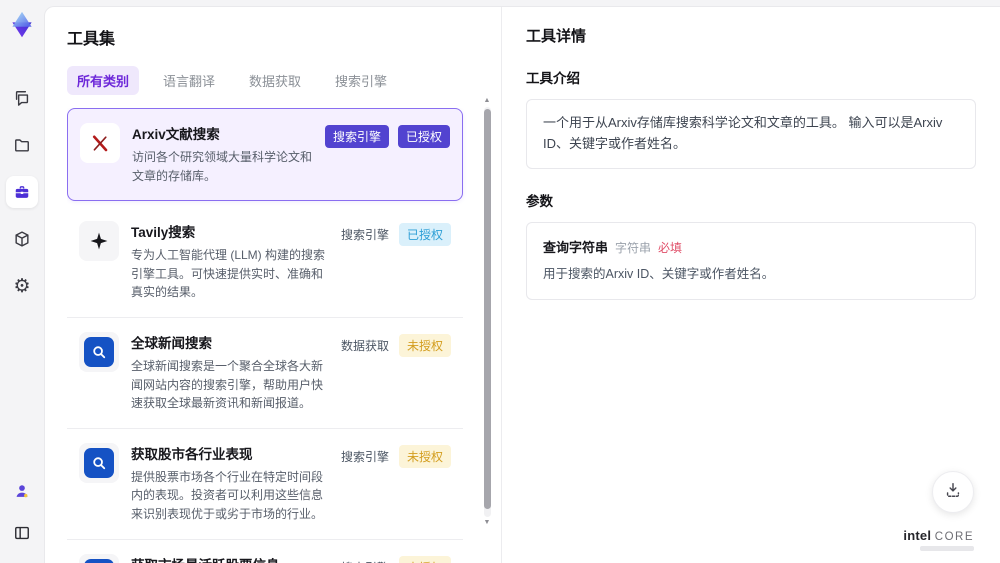 The height and width of the screenshot is (563, 1000). Describe the element at coordinates (91, 39) in the screenshot. I see `page-title: 工具集` at that location.